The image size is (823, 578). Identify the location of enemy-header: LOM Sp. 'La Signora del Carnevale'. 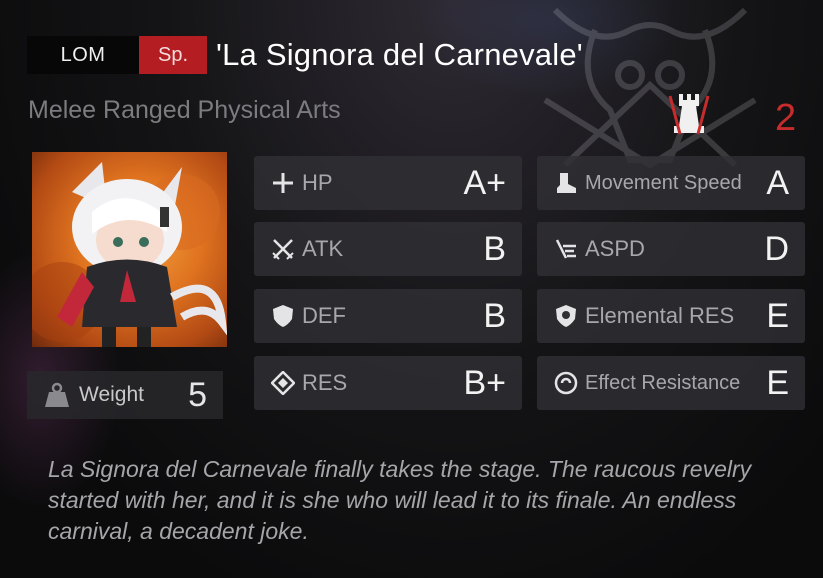
(305, 55).